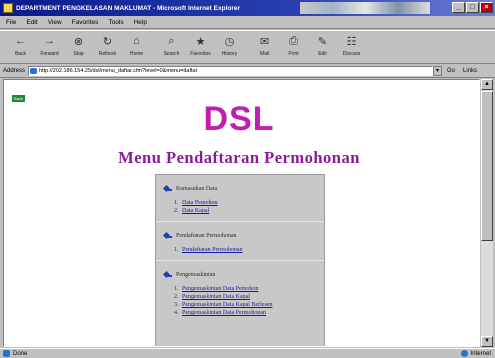 The width and height of the screenshot is (495, 358). Describe the element at coordinates (176, 313) in the screenshot. I see `item-number: 4.` at that location.